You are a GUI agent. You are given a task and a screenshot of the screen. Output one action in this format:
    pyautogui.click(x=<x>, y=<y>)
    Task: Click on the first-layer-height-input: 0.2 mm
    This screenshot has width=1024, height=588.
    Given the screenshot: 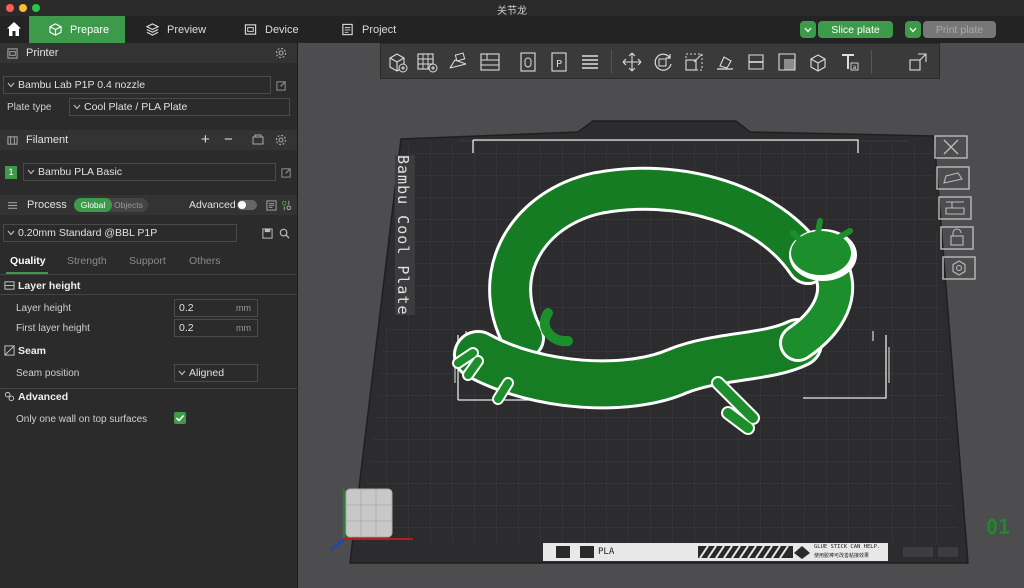 What is the action you would take?
    pyautogui.click(x=216, y=328)
    